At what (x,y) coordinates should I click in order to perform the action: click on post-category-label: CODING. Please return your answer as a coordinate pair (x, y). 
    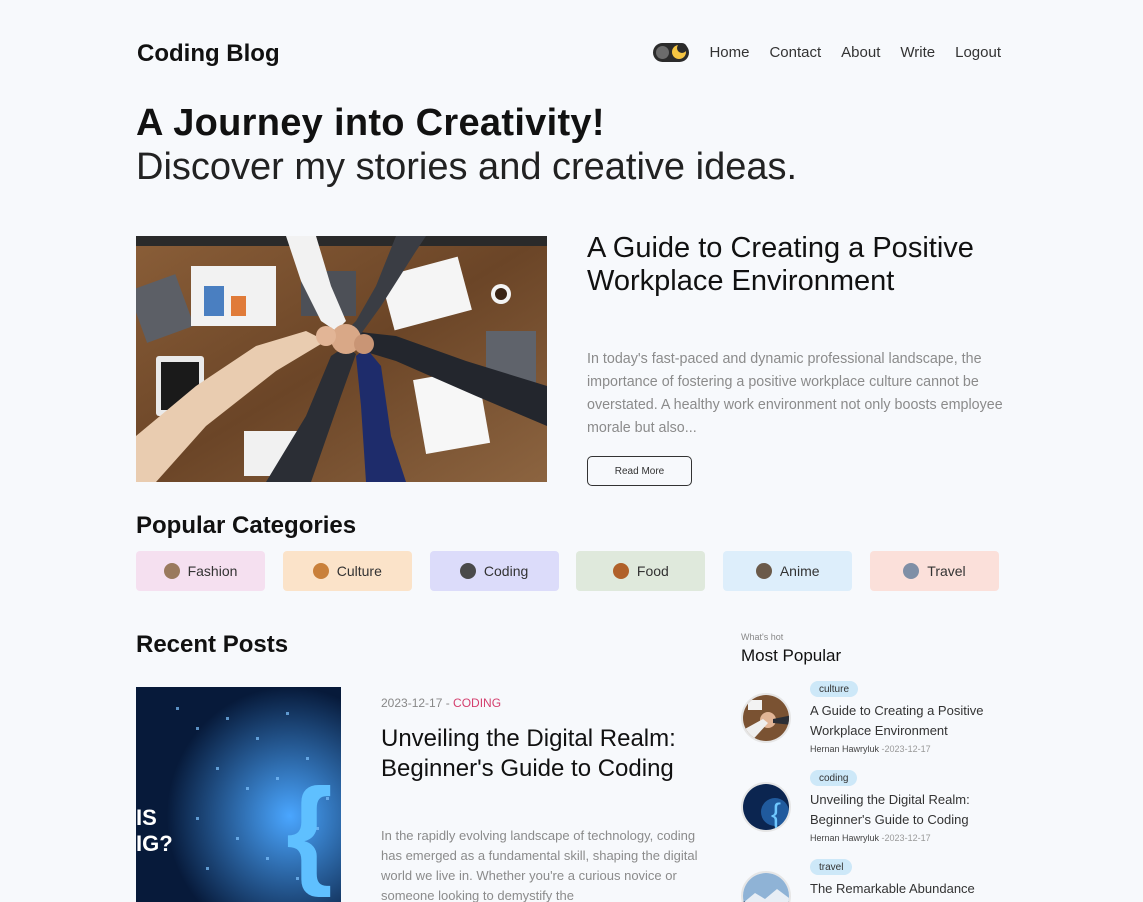
    Looking at the image, I should click on (477, 703).